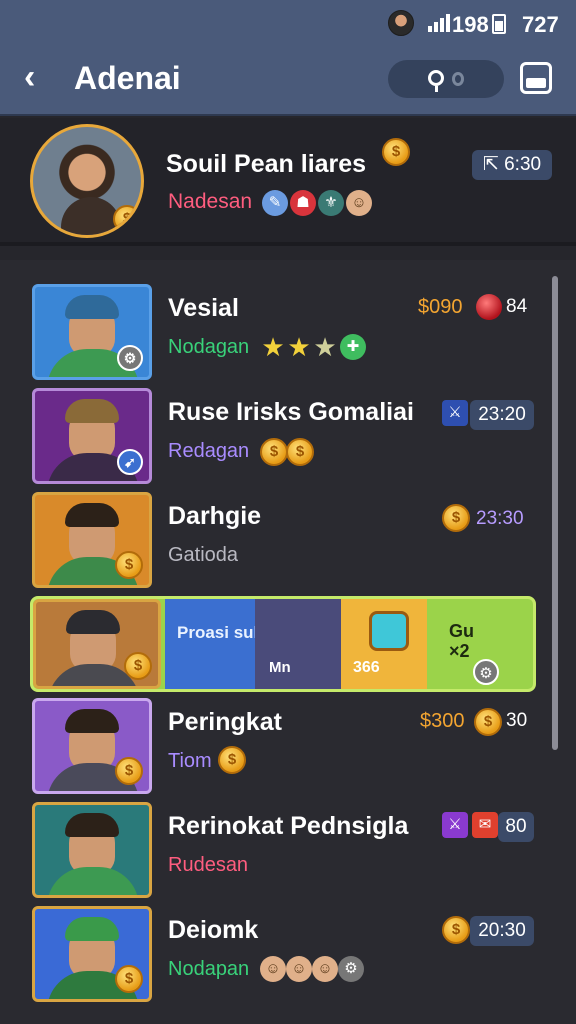  What do you see at coordinates (210, 201) in the screenshot?
I see `profile-subtitle: Nadesan` at bounding box center [210, 201].